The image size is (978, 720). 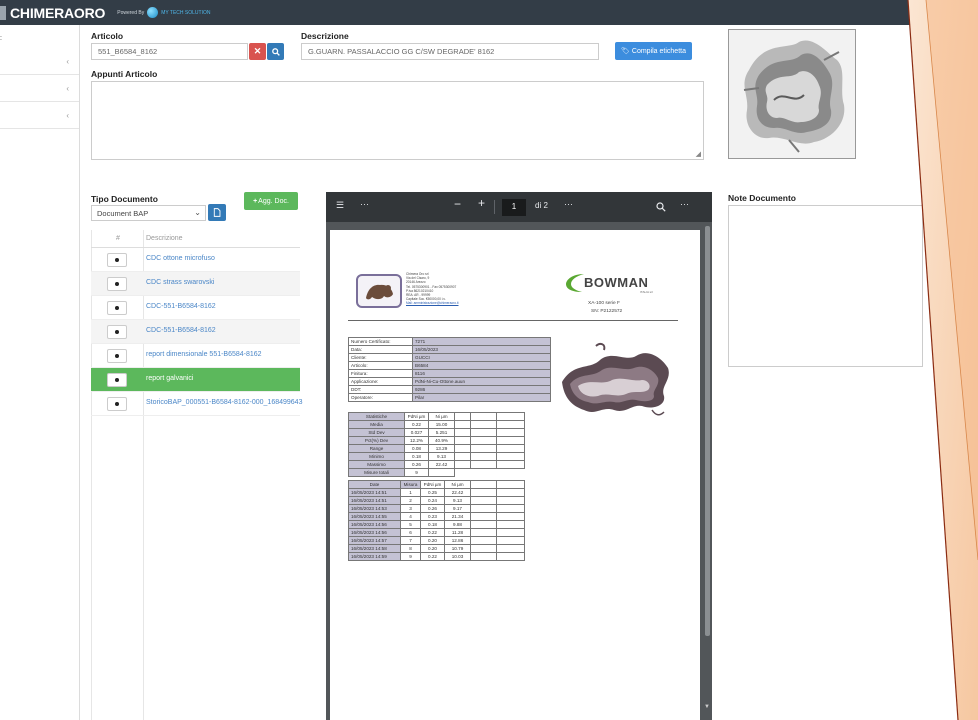 What do you see at coordinates (275, 51) in the screenshot?
I see `search-articolo-button` at bounding box center [275, 51].